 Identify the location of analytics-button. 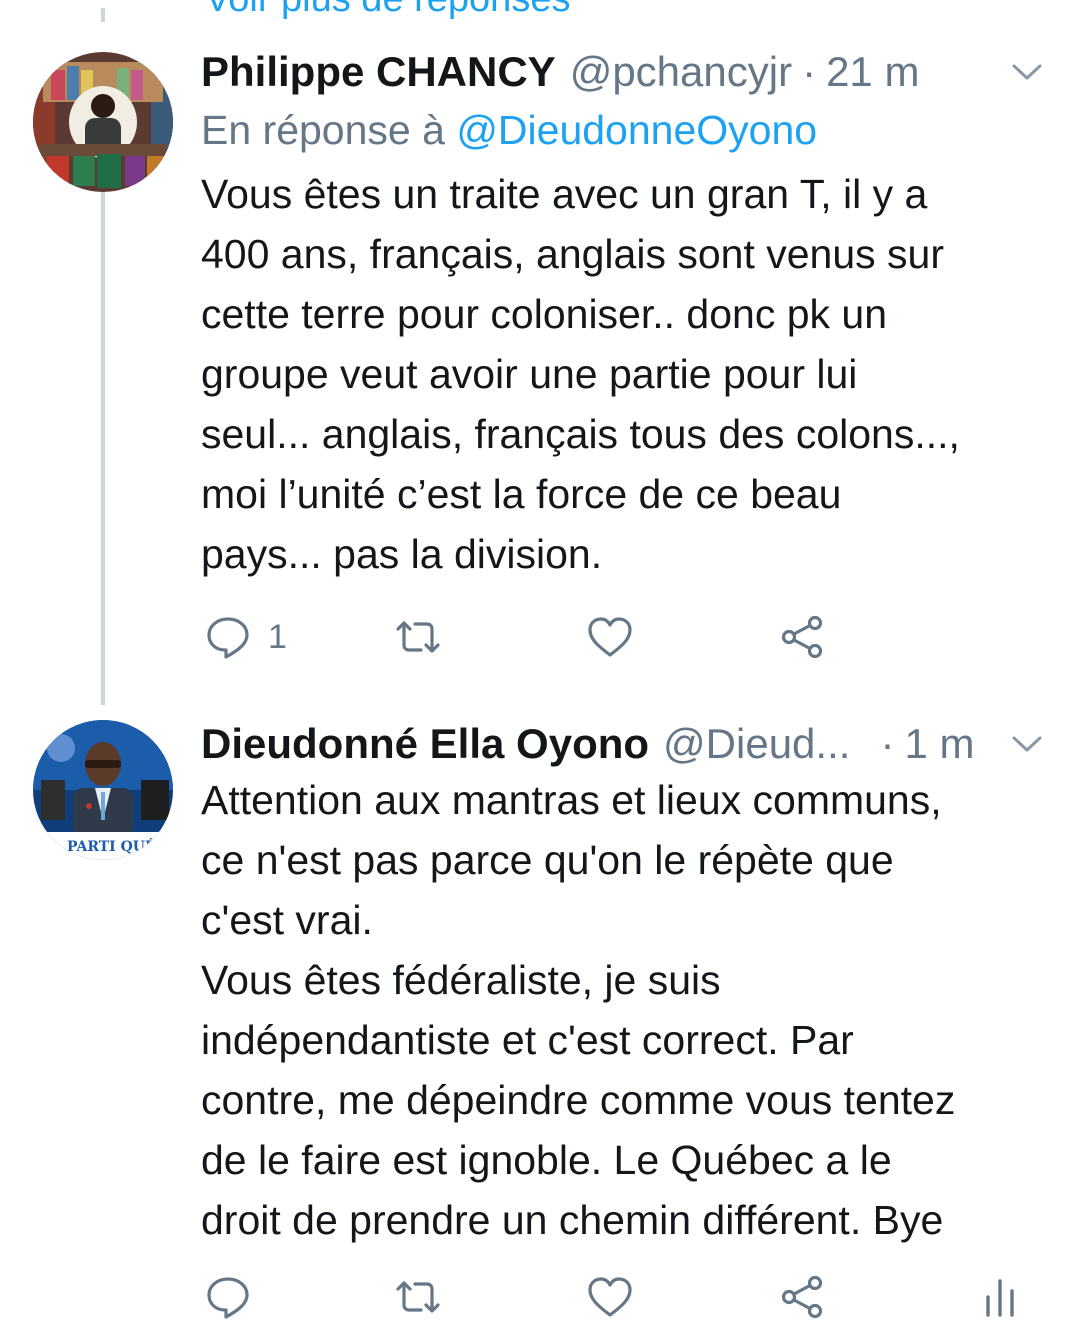
(1000, 1297).